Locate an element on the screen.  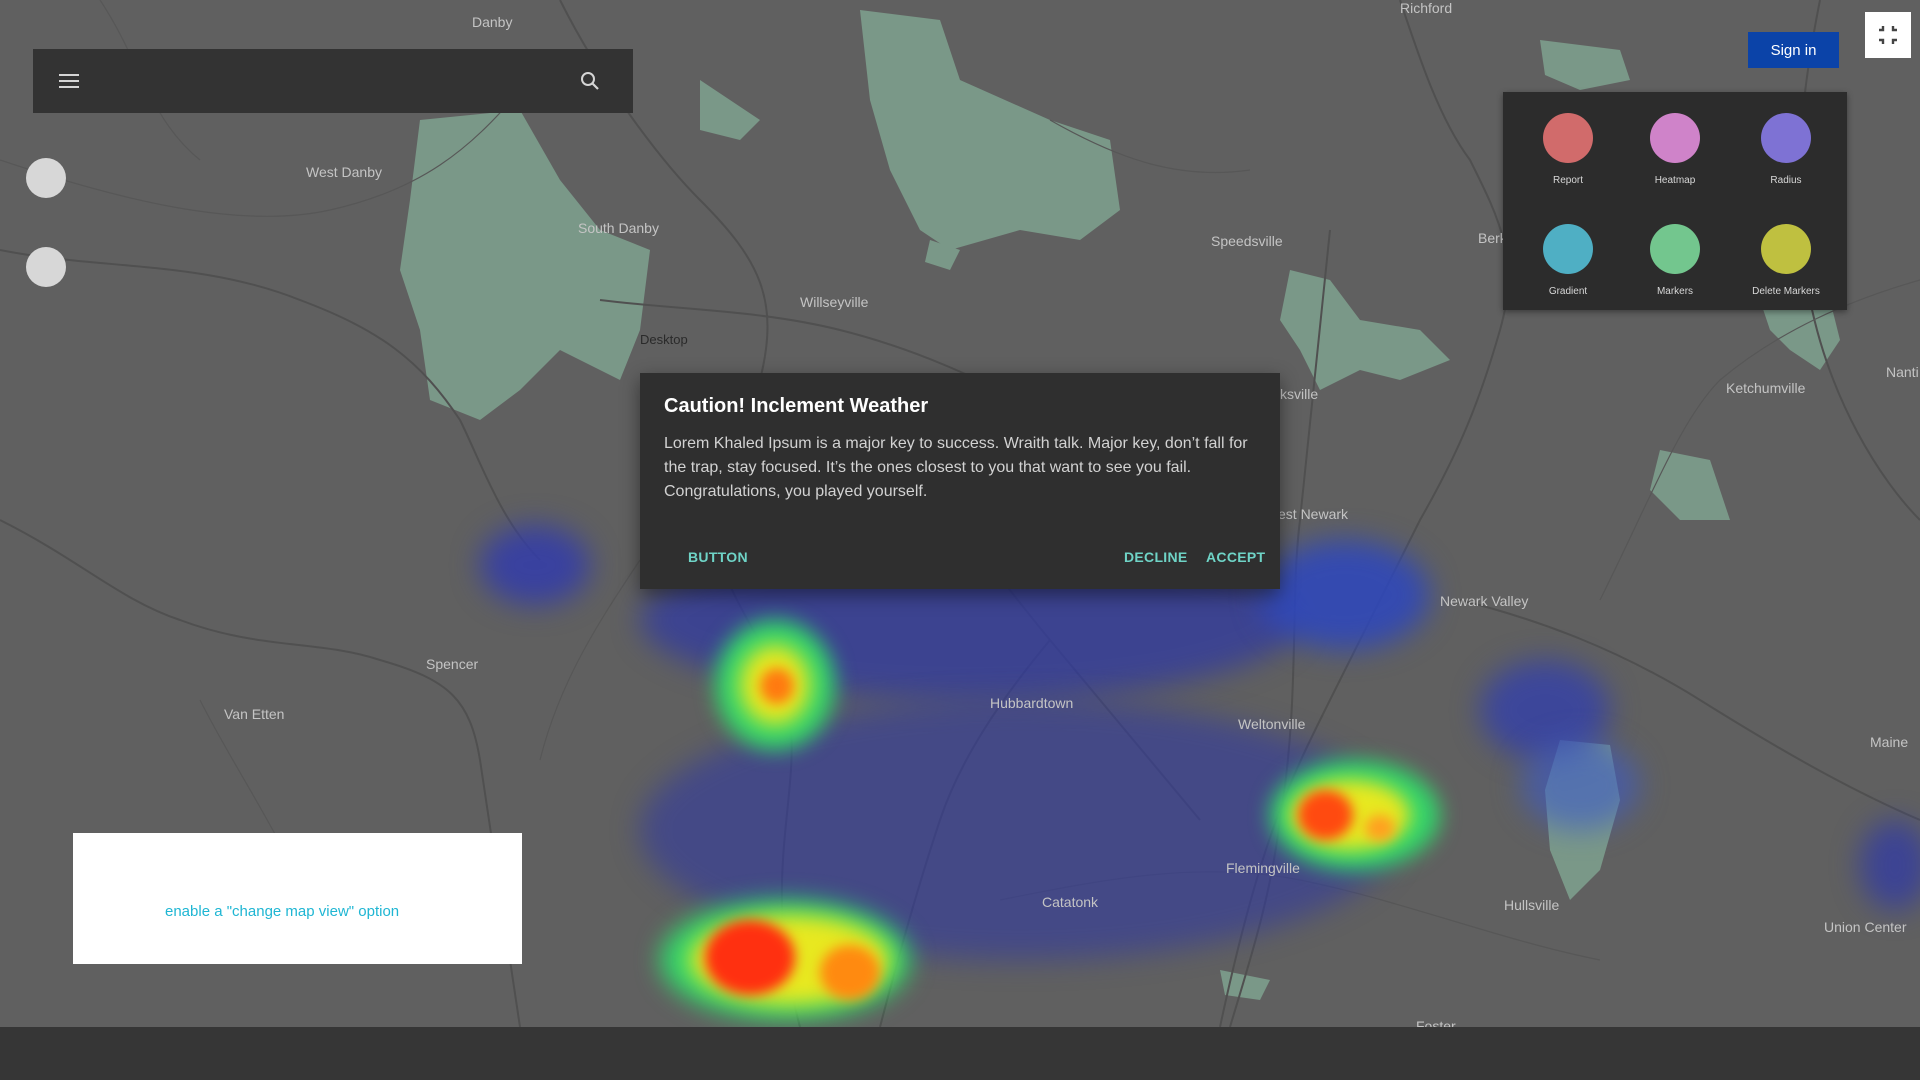
search-icon is located at coordinates (590, 81).